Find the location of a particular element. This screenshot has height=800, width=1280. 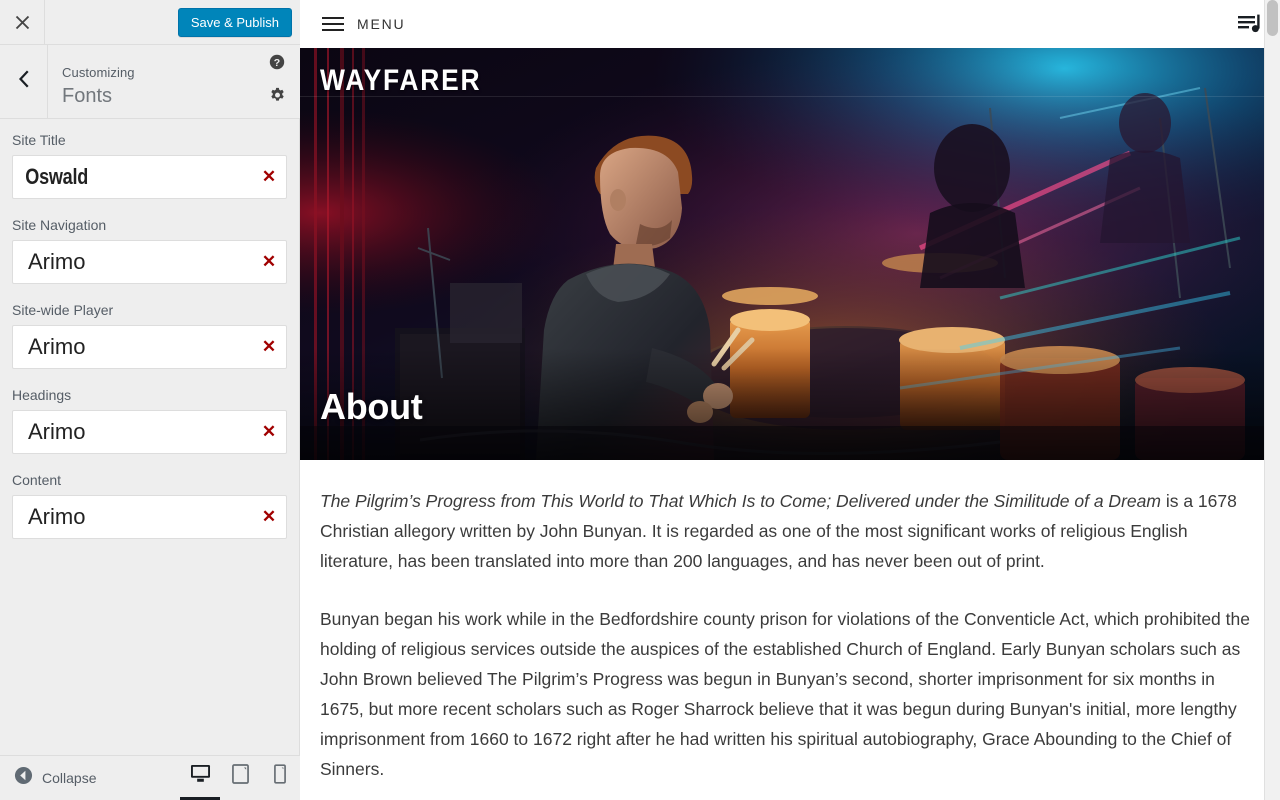

font-select-site-title: Oswald ✕ is located at coordinates (149, 177).